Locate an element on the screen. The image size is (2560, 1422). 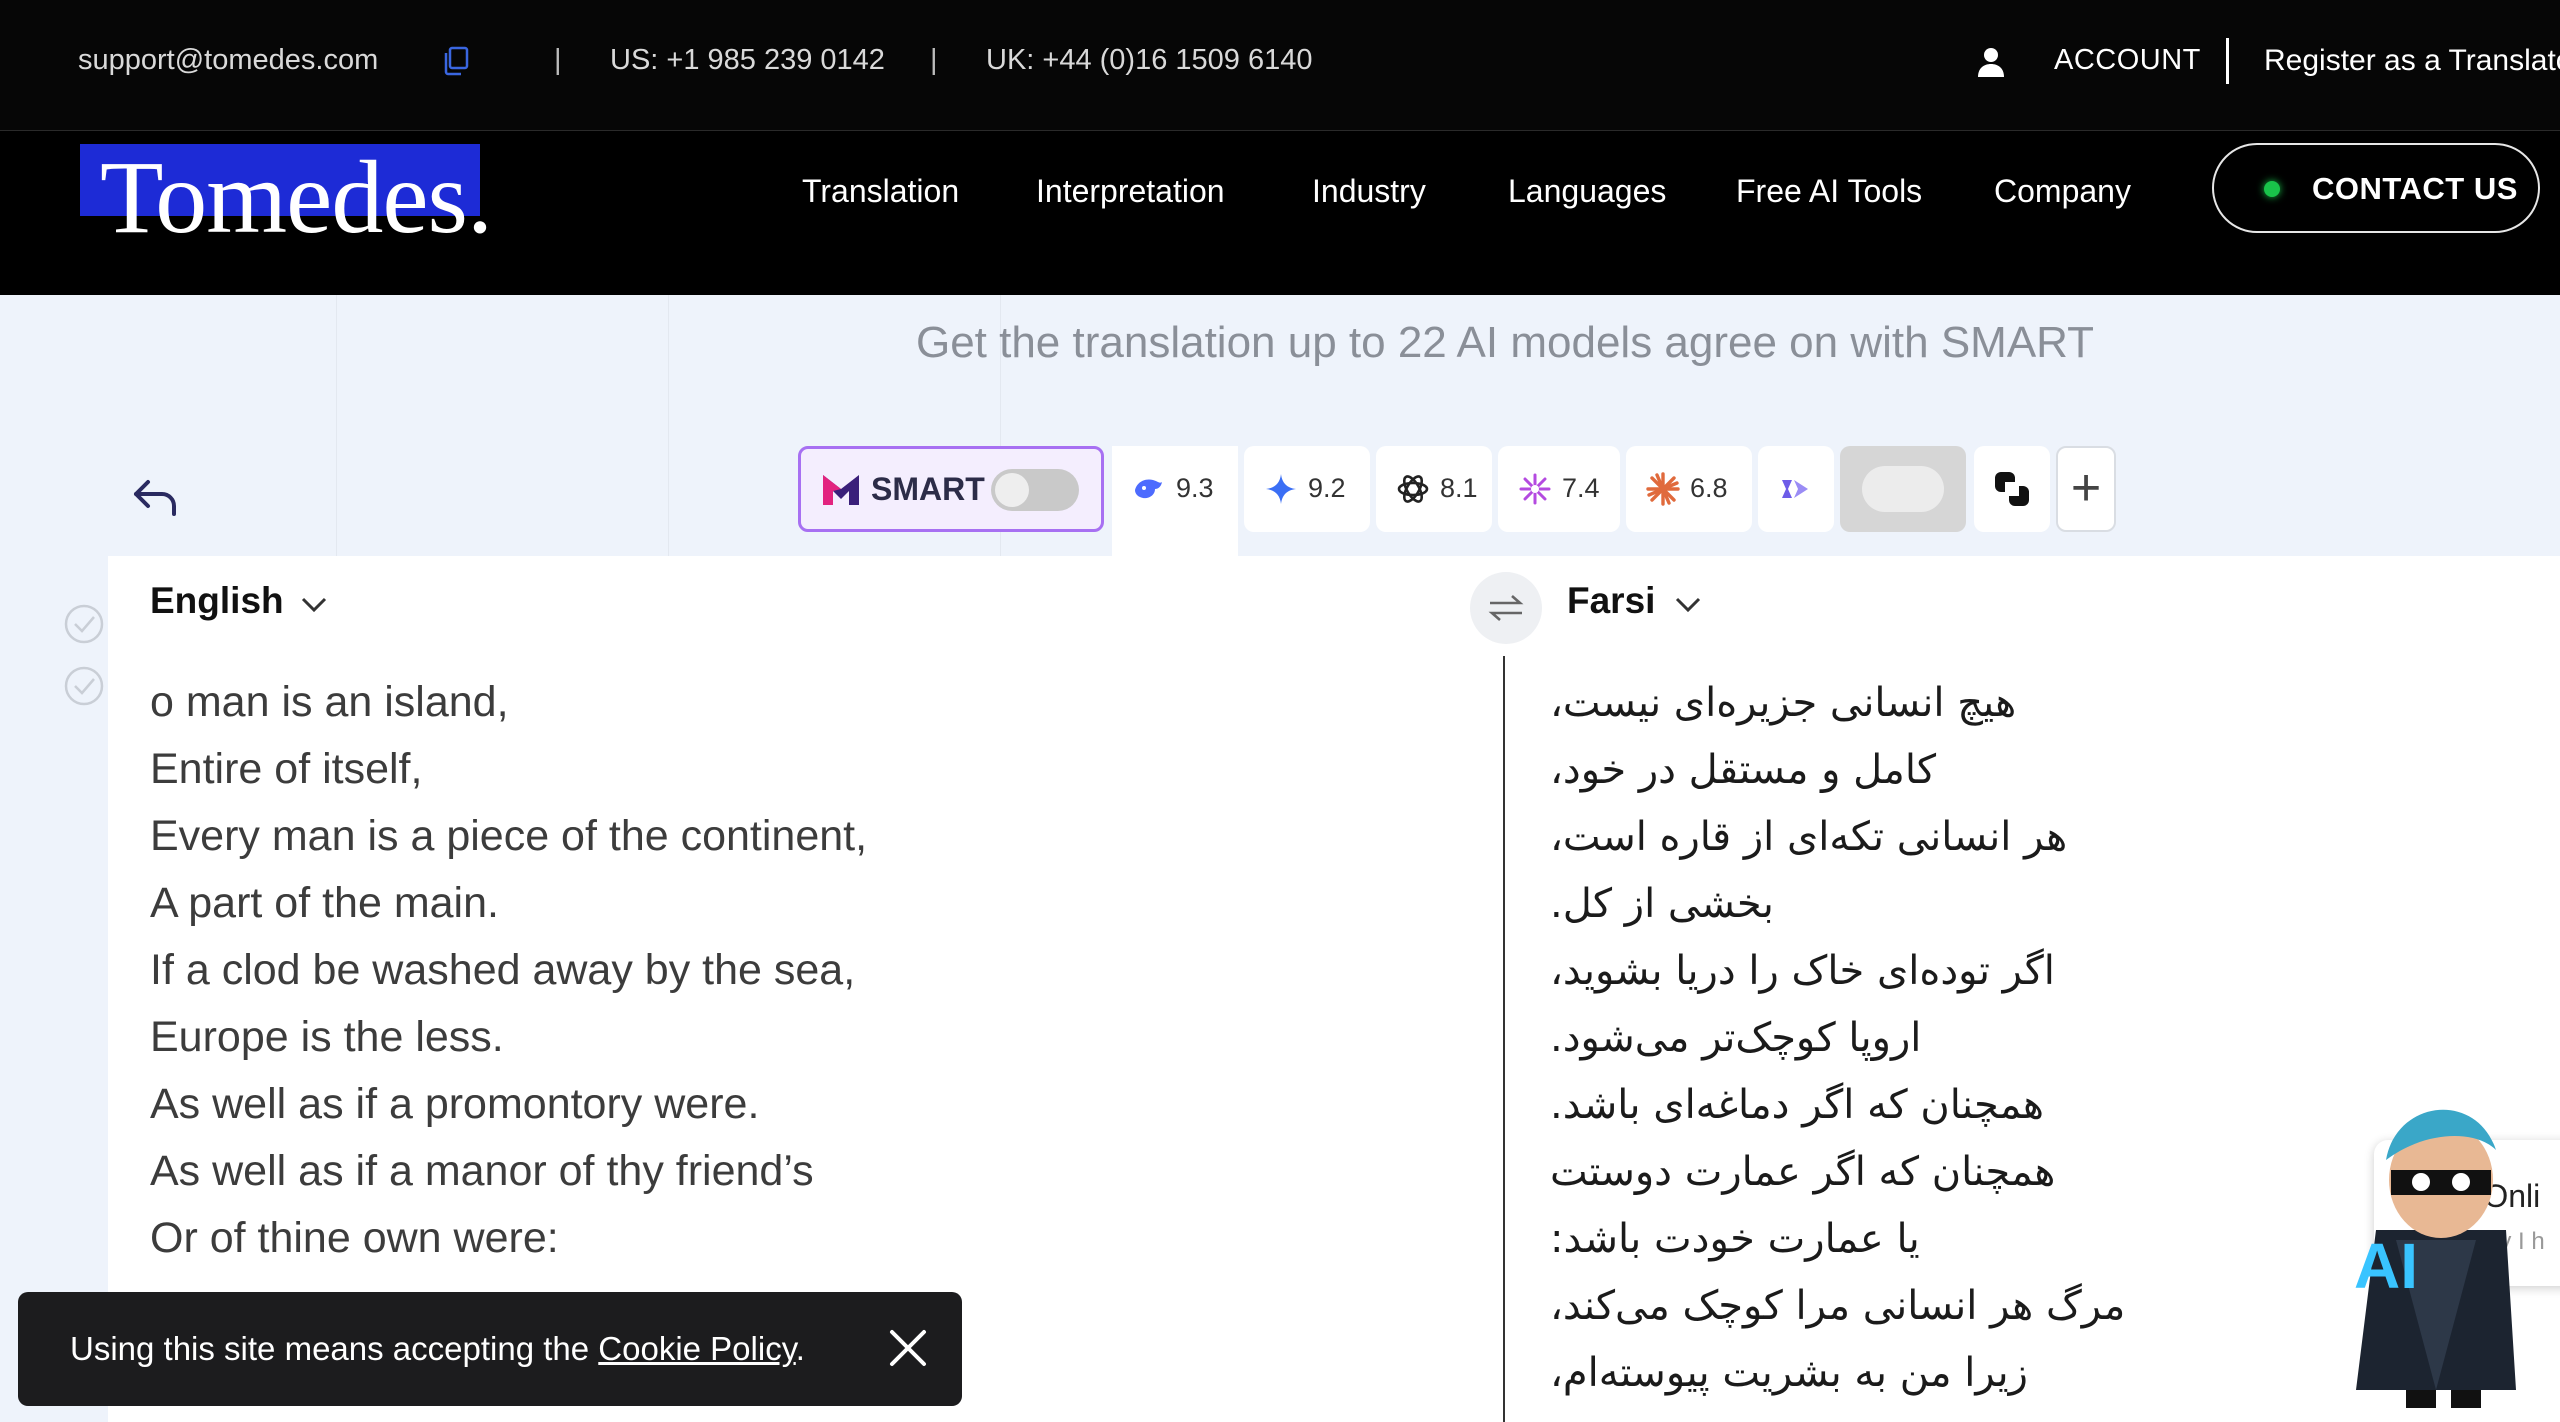
support-email-link: support@tomedes.com is located at coordinates (228, 60).